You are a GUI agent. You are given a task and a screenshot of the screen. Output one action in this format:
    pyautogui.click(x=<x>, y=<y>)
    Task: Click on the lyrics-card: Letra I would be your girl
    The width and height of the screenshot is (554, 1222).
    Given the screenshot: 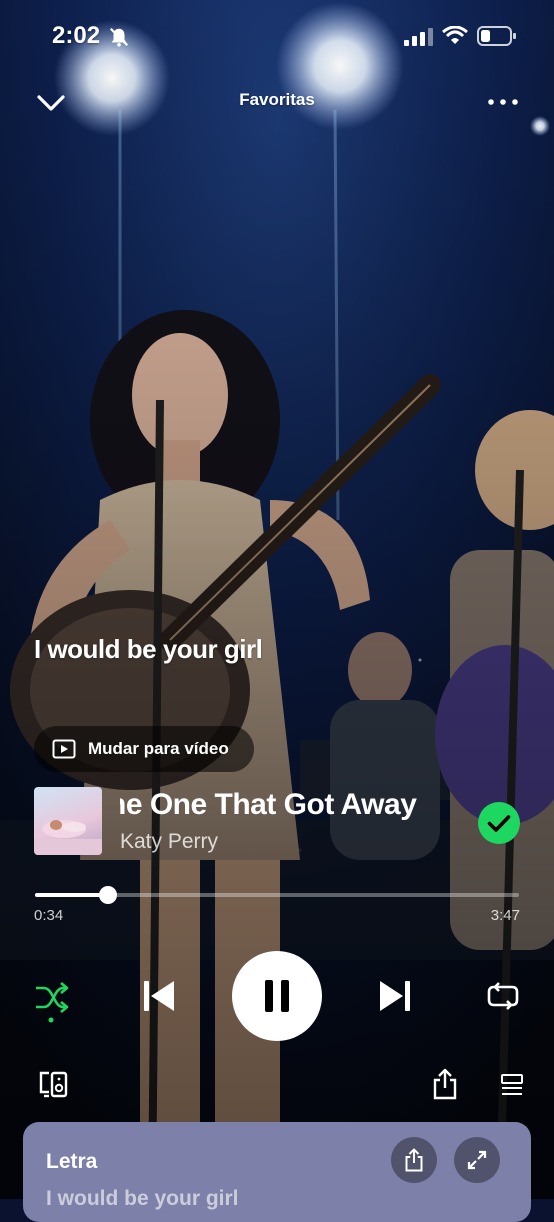 What is the action you would take?
    pyautogui.click(x=277, y=1172)
    